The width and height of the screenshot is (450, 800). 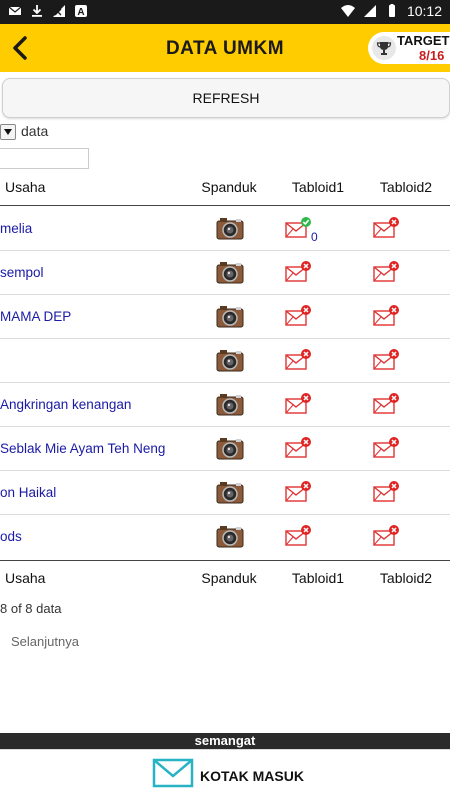 I want to click on download-icon, so click(x=37, y=11).